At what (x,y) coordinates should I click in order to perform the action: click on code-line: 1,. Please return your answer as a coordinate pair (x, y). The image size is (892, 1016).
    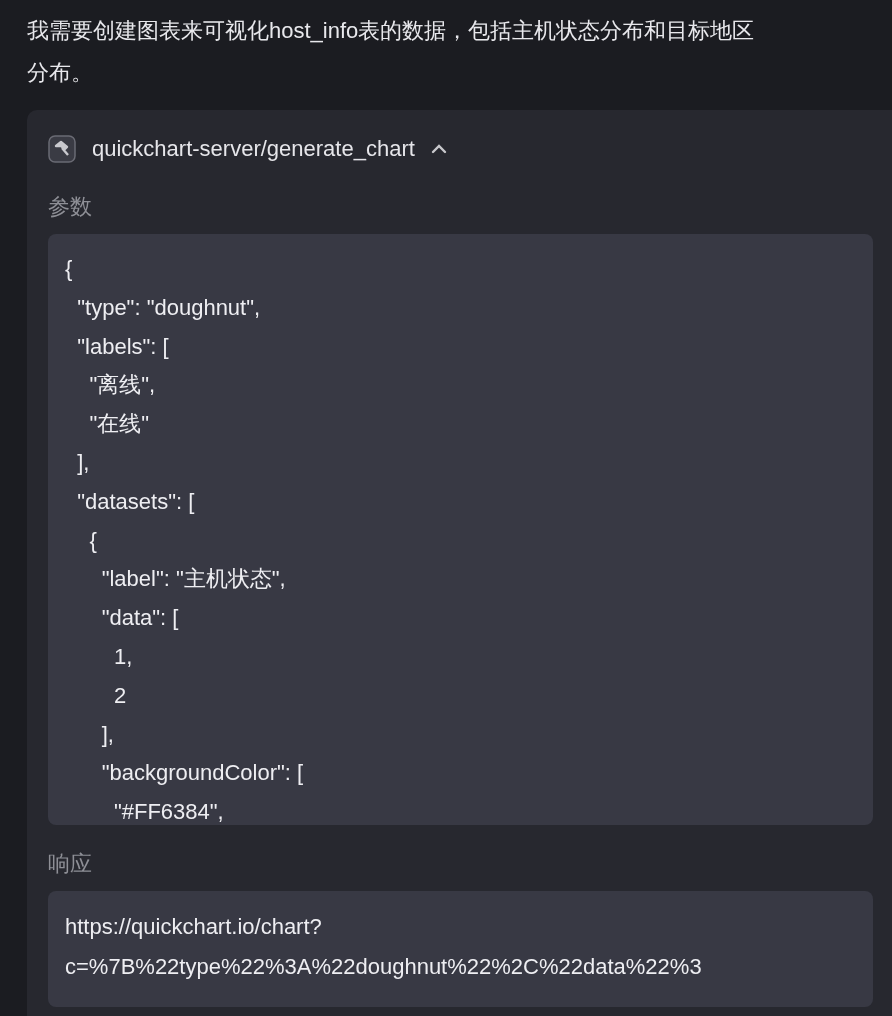
    Looking at the image, I should click on (123, 656).